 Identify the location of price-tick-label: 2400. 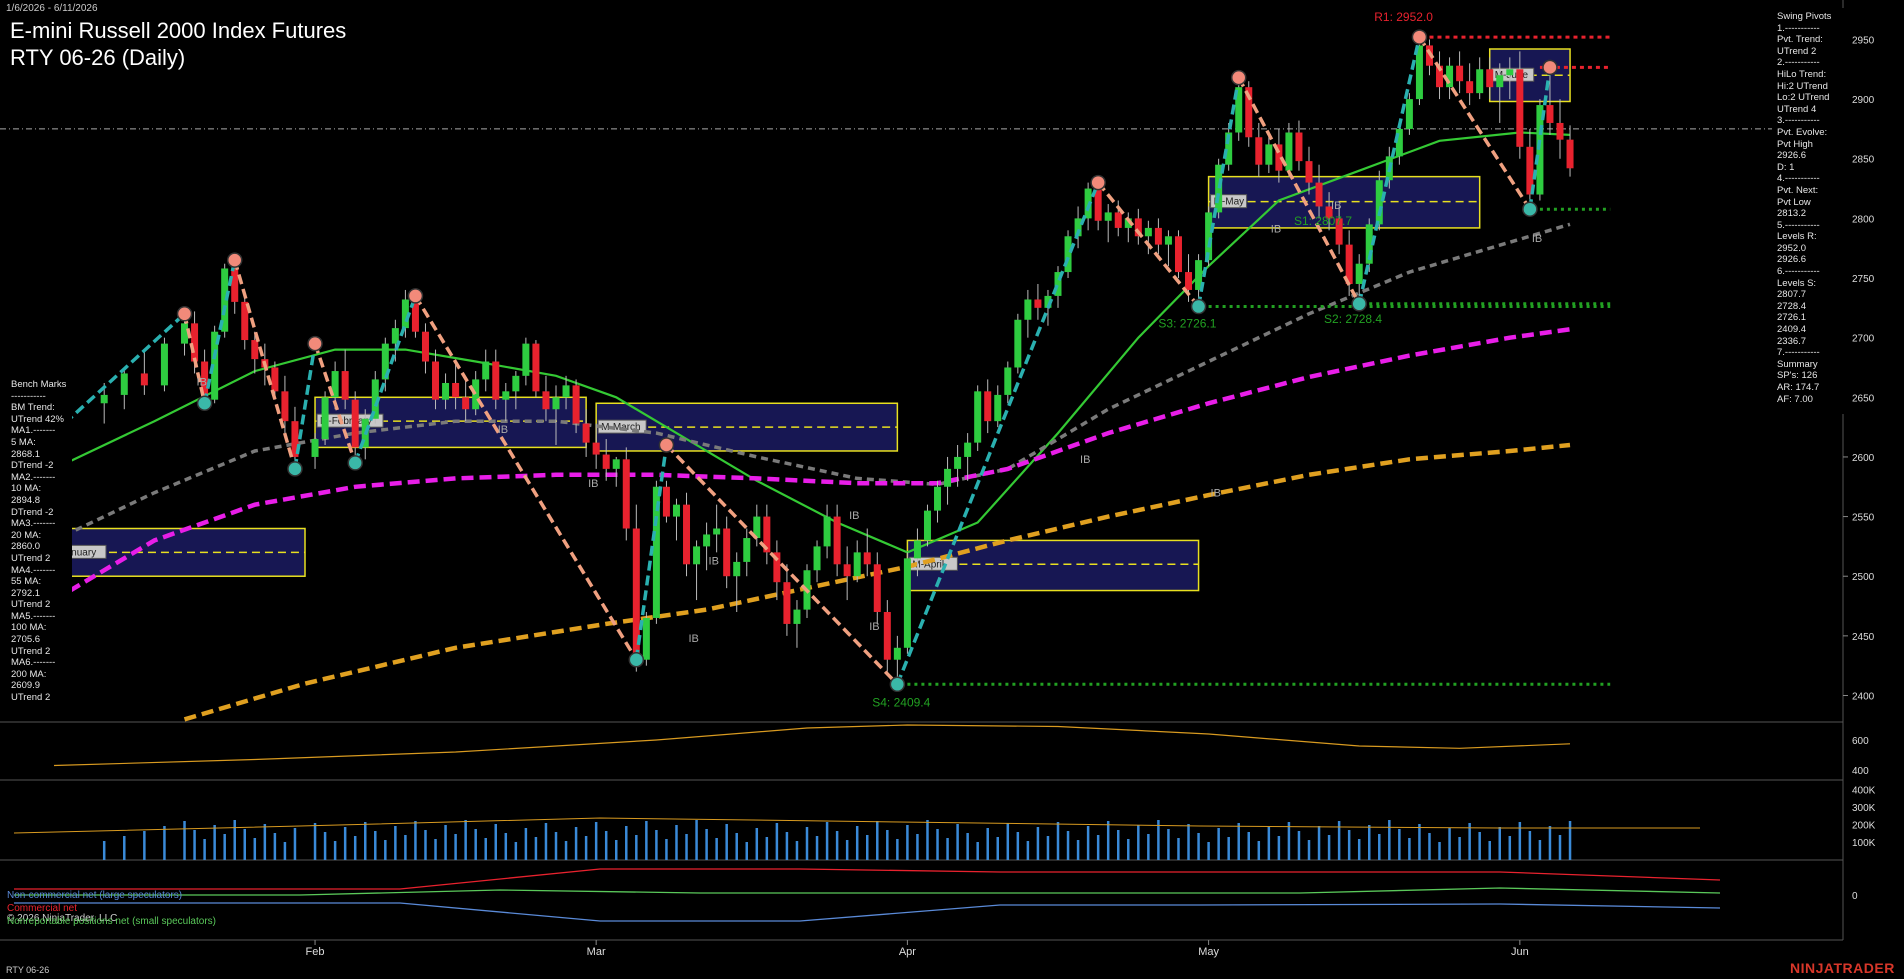
(1863, 697).